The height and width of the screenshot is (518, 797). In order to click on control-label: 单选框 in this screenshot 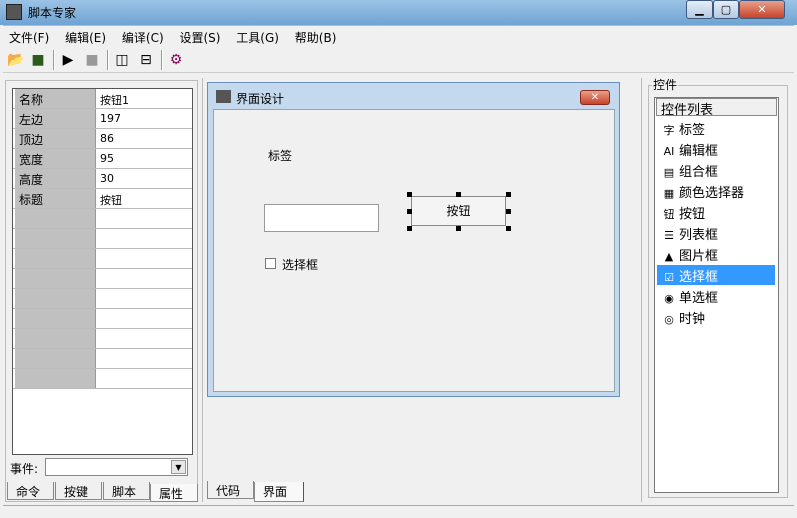, I will do `click(699, 298)`.